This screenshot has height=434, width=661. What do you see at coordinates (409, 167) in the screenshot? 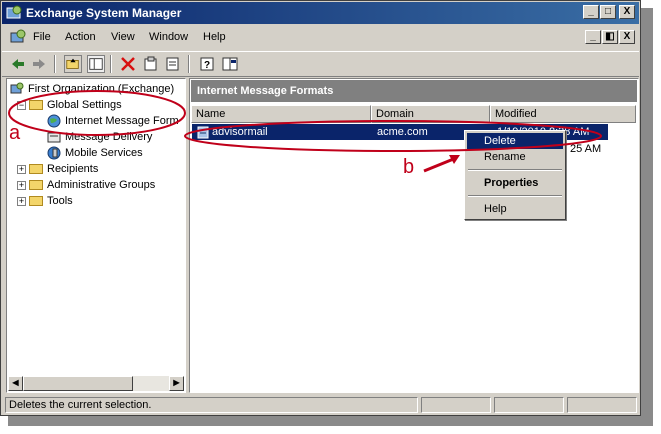
I see `annotation-label-b: b` at bounding box center [409, 167].